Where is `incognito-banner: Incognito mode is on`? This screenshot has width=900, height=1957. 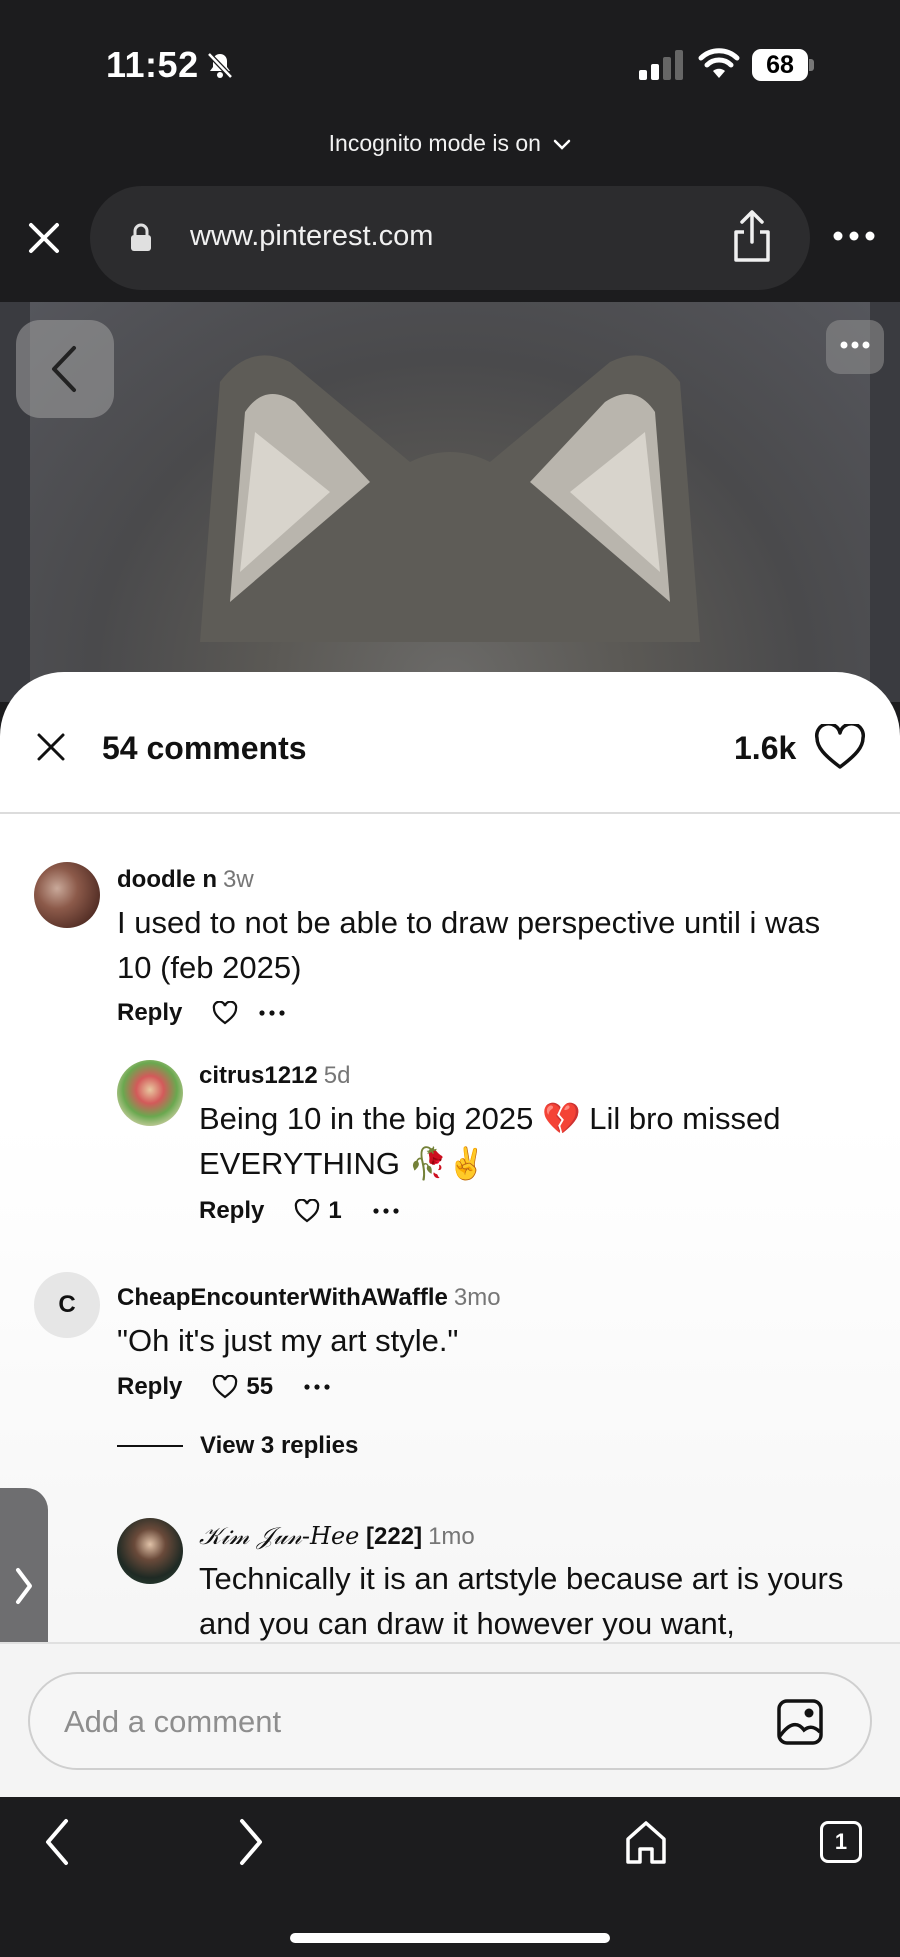
incognito-banner: Incognito mode is on is located at coordinates (450, 143).